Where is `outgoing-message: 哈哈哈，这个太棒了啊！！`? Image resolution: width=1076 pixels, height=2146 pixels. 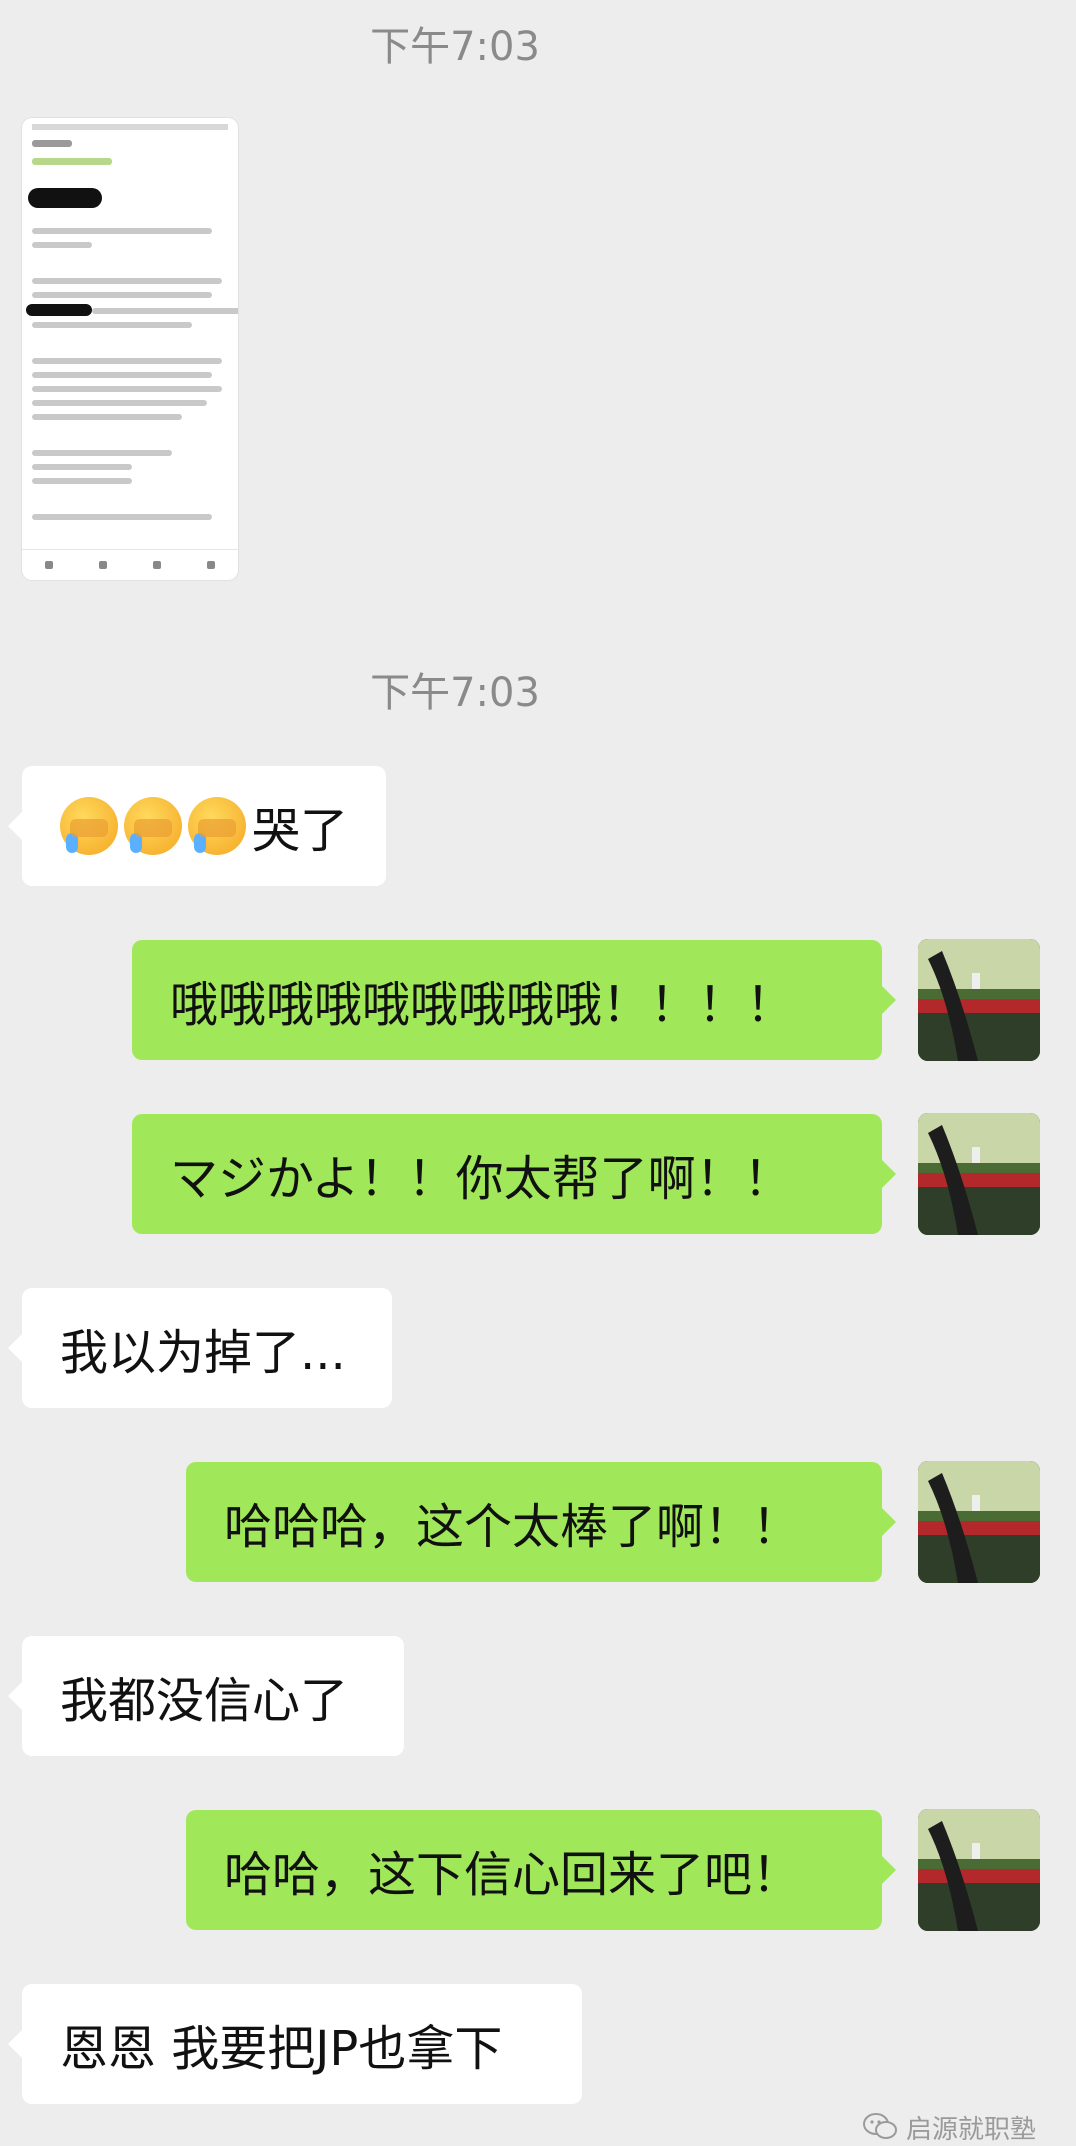
outgoing-message: 哈哈哈，这个太棒了啊！！ is located at coordinates (541, 1522).